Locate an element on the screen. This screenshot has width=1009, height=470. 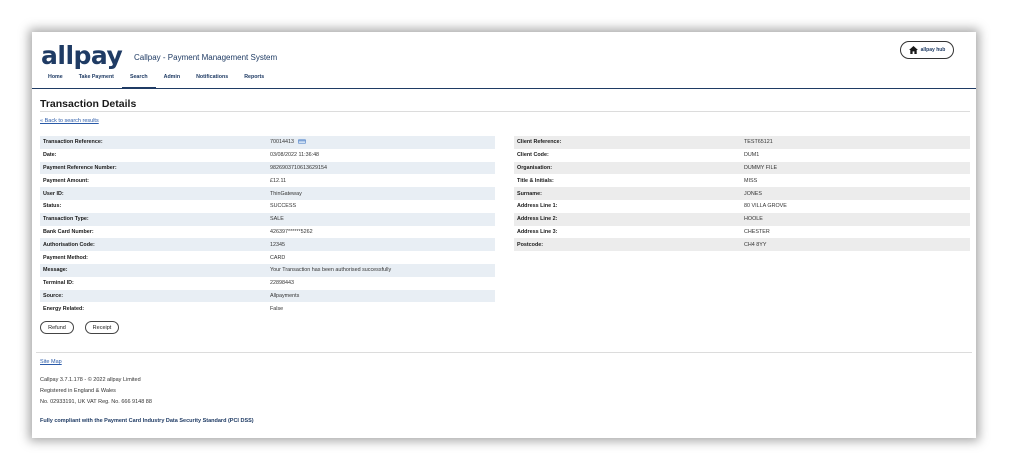
field-value: MISS is located at coordinates (751, 180).